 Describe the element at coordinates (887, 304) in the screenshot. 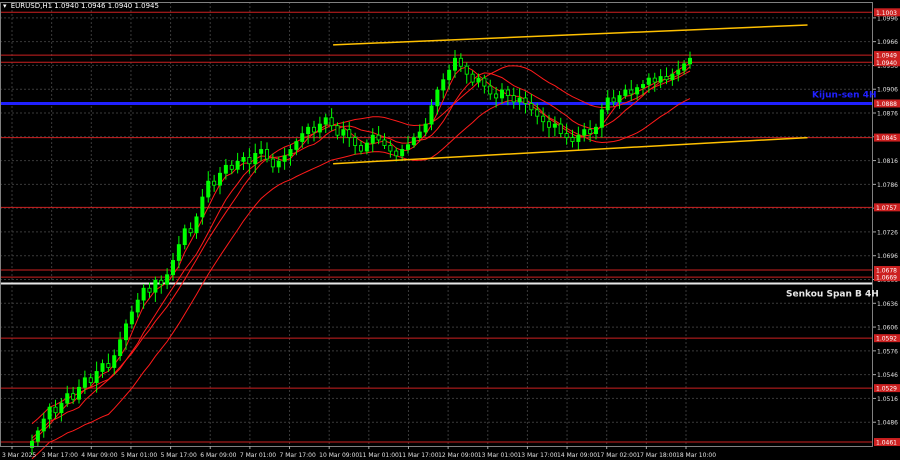

I see `price-tick-label: 1.0636` at that location.